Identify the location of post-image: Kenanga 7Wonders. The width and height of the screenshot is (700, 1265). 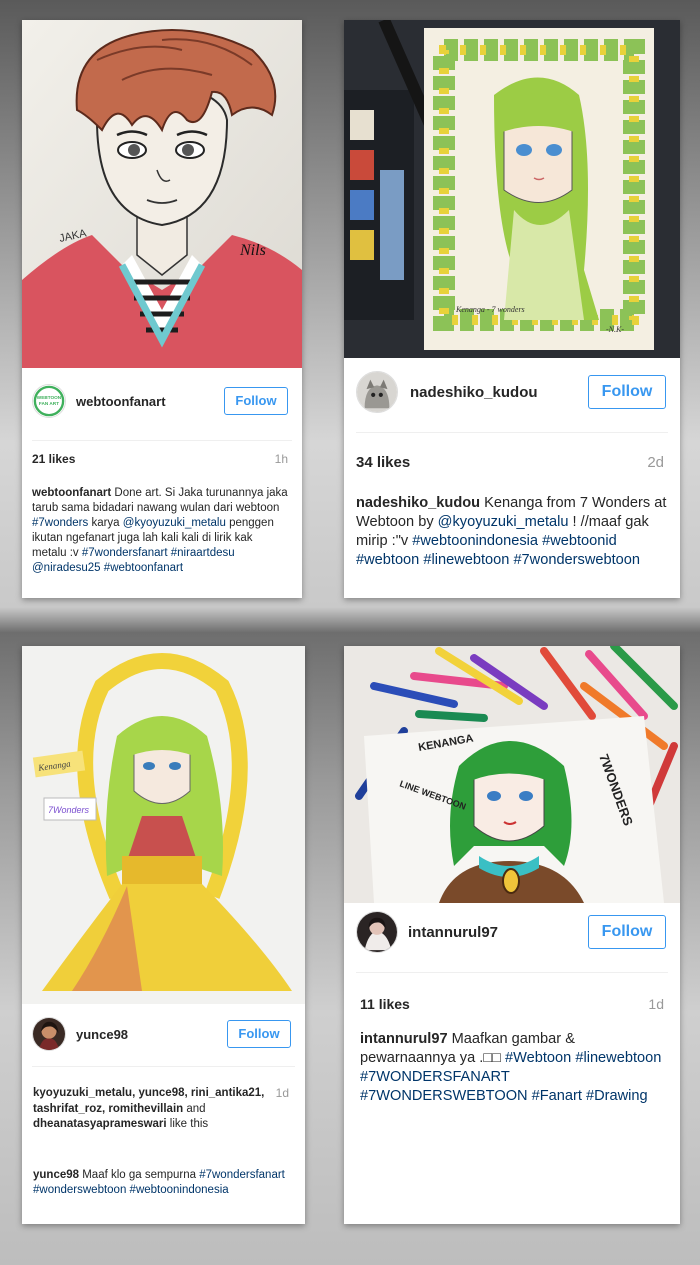
(163, 825).